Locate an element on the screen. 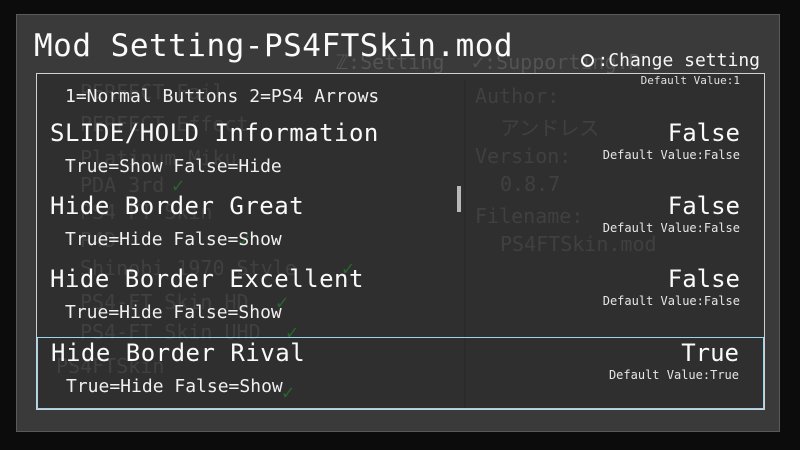 Image resolution: width=800 pixels, height=450 pixels. setting-default-value: Default Value:1 is located at coordinates (690, 80).